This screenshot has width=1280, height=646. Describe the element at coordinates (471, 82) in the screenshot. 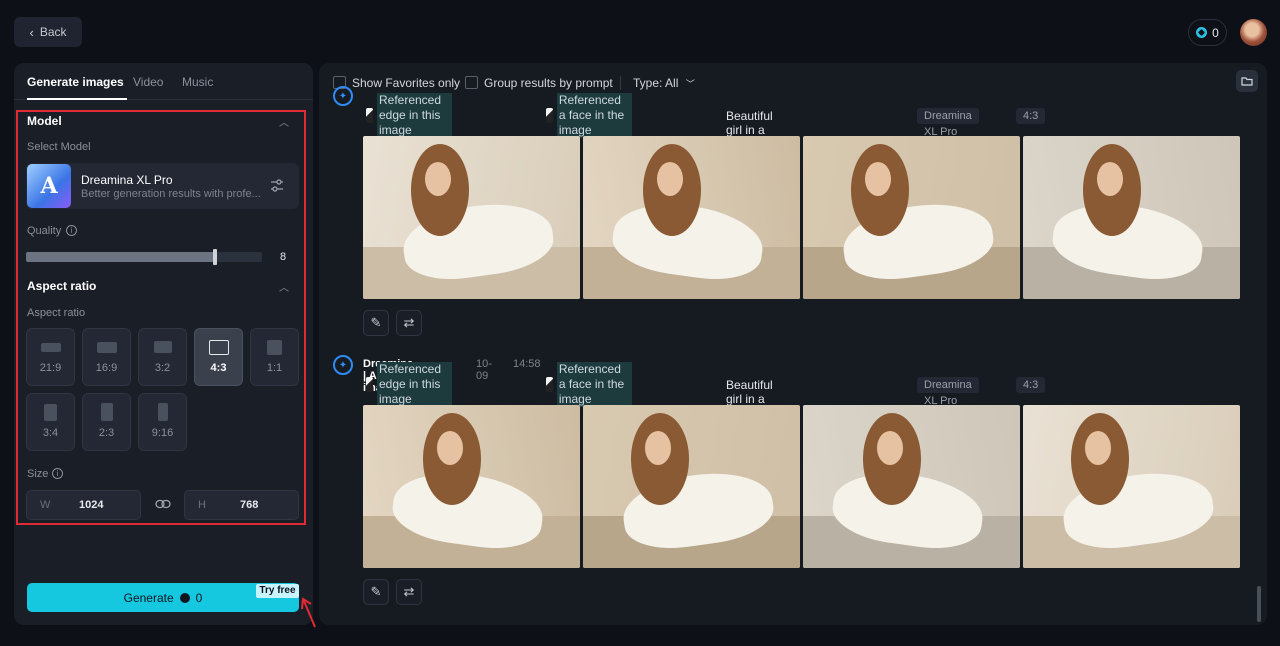

I see `checkbox` at that location.